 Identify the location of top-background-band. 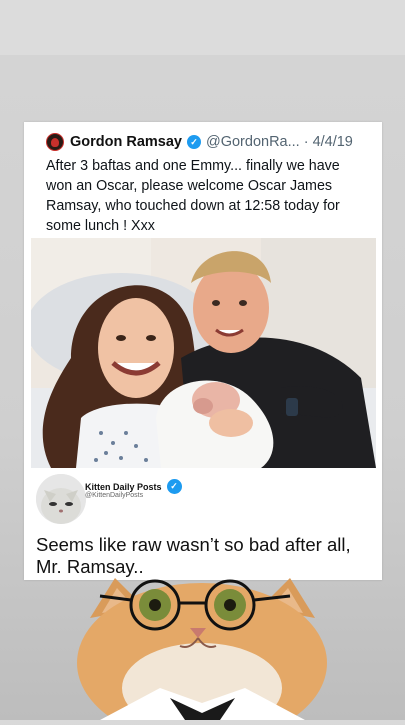
(202, 27).